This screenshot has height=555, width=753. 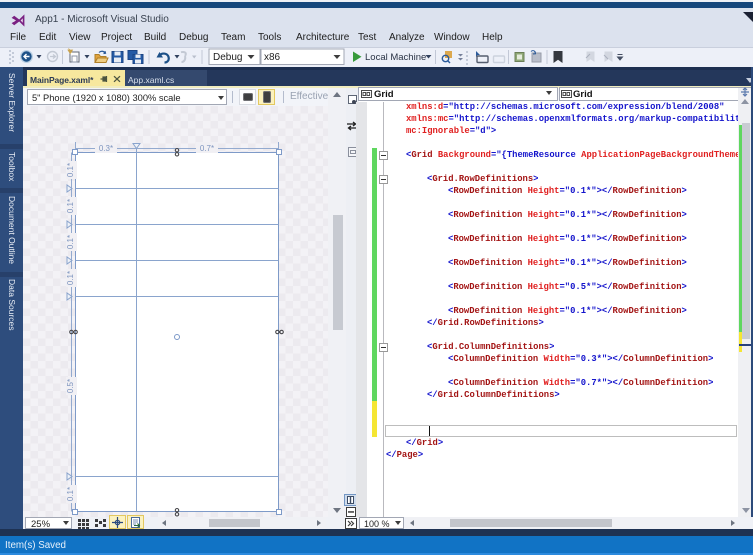 I want to click on svg-text: Debug, so click(x=227, y=57).